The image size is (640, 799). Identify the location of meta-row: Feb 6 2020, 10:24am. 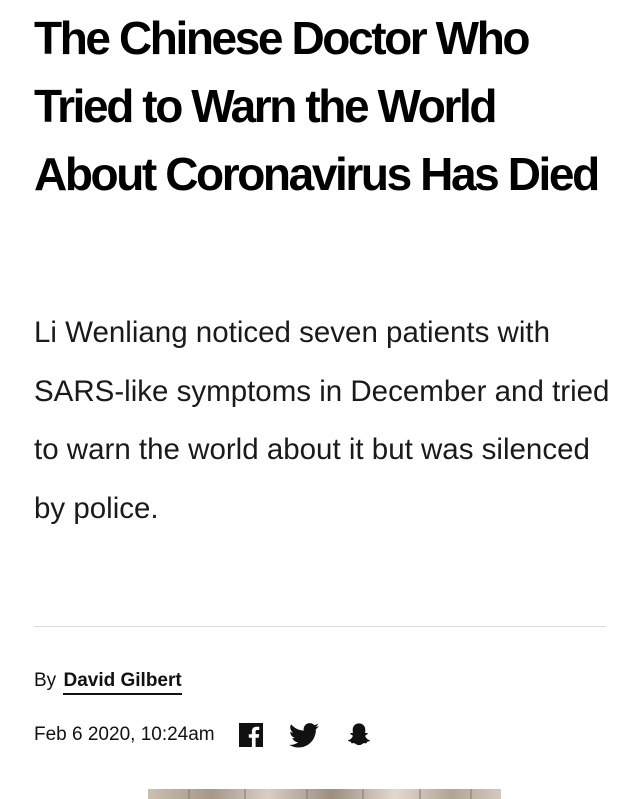
(203, 735).